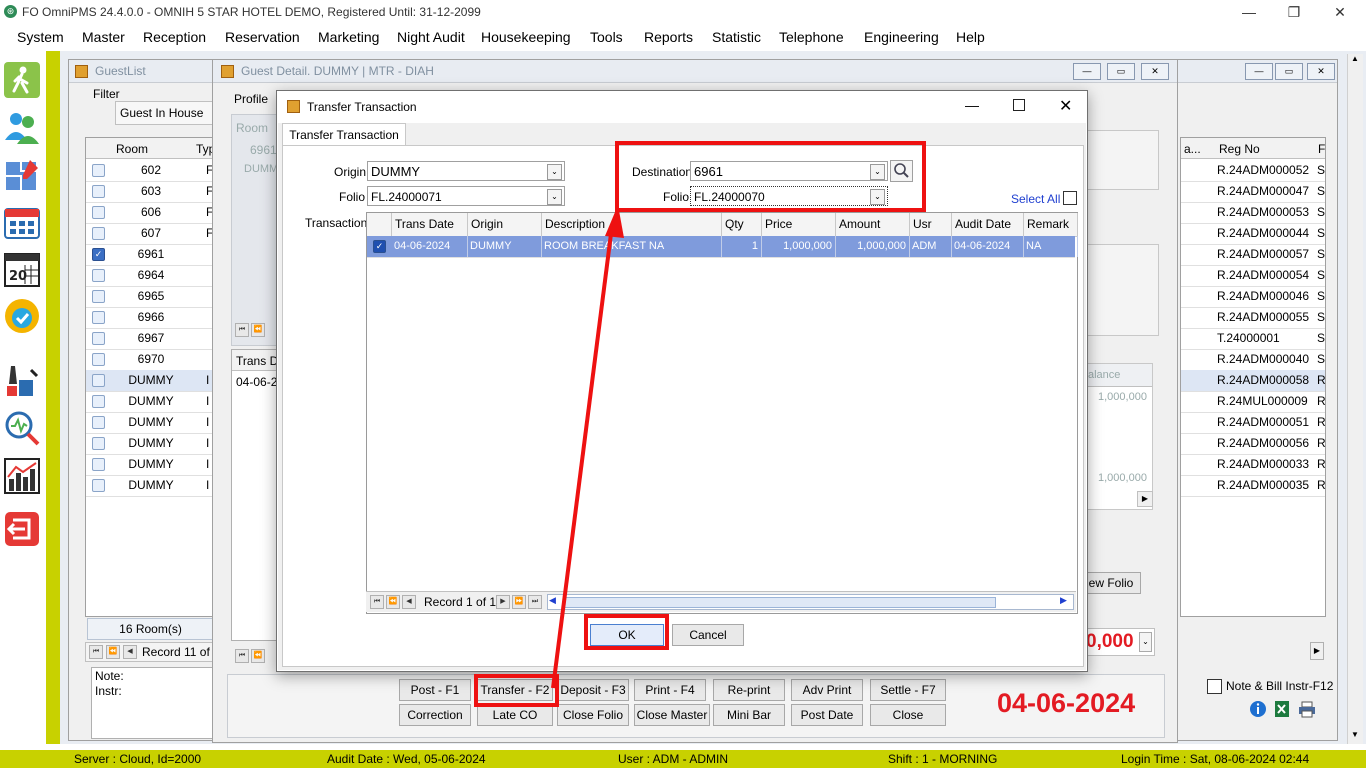 This screenshot has height=768, width=1366. What do you see at coordinates (708, 635) in the screenshot?
I see `cancel-button: Cancel` at bounding box center [708, 635].